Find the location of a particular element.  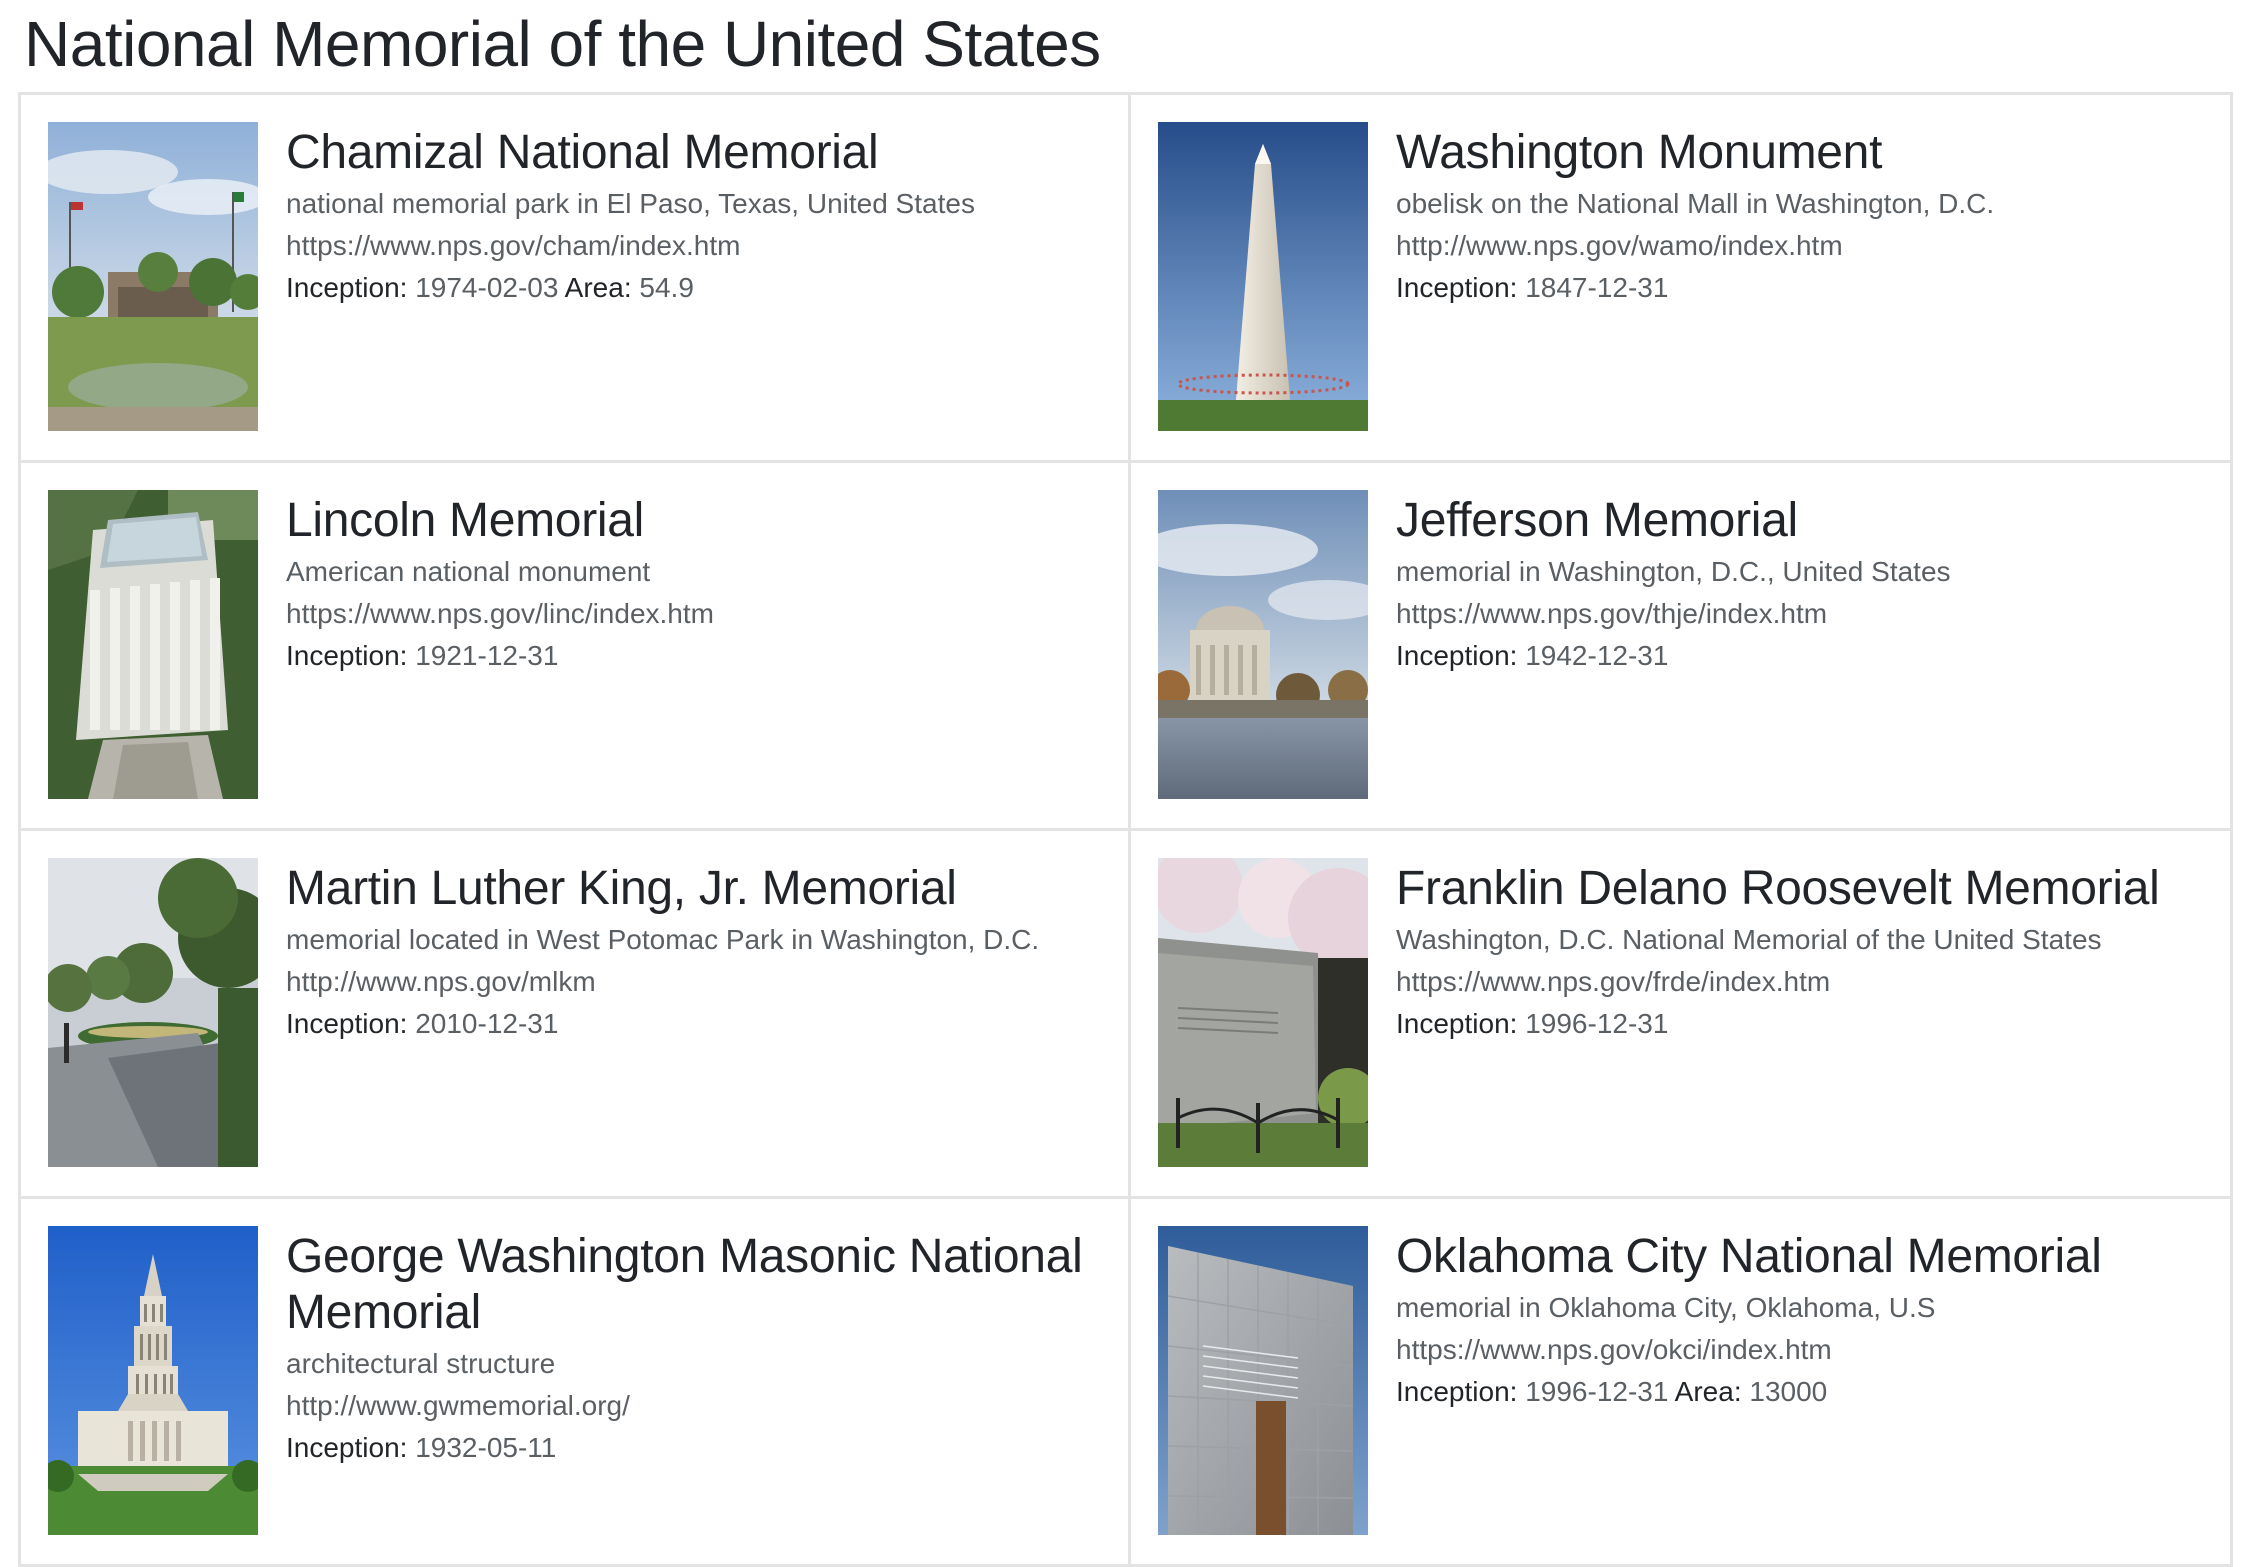

chamizal-park-photo is located at coordinates (153, 276).